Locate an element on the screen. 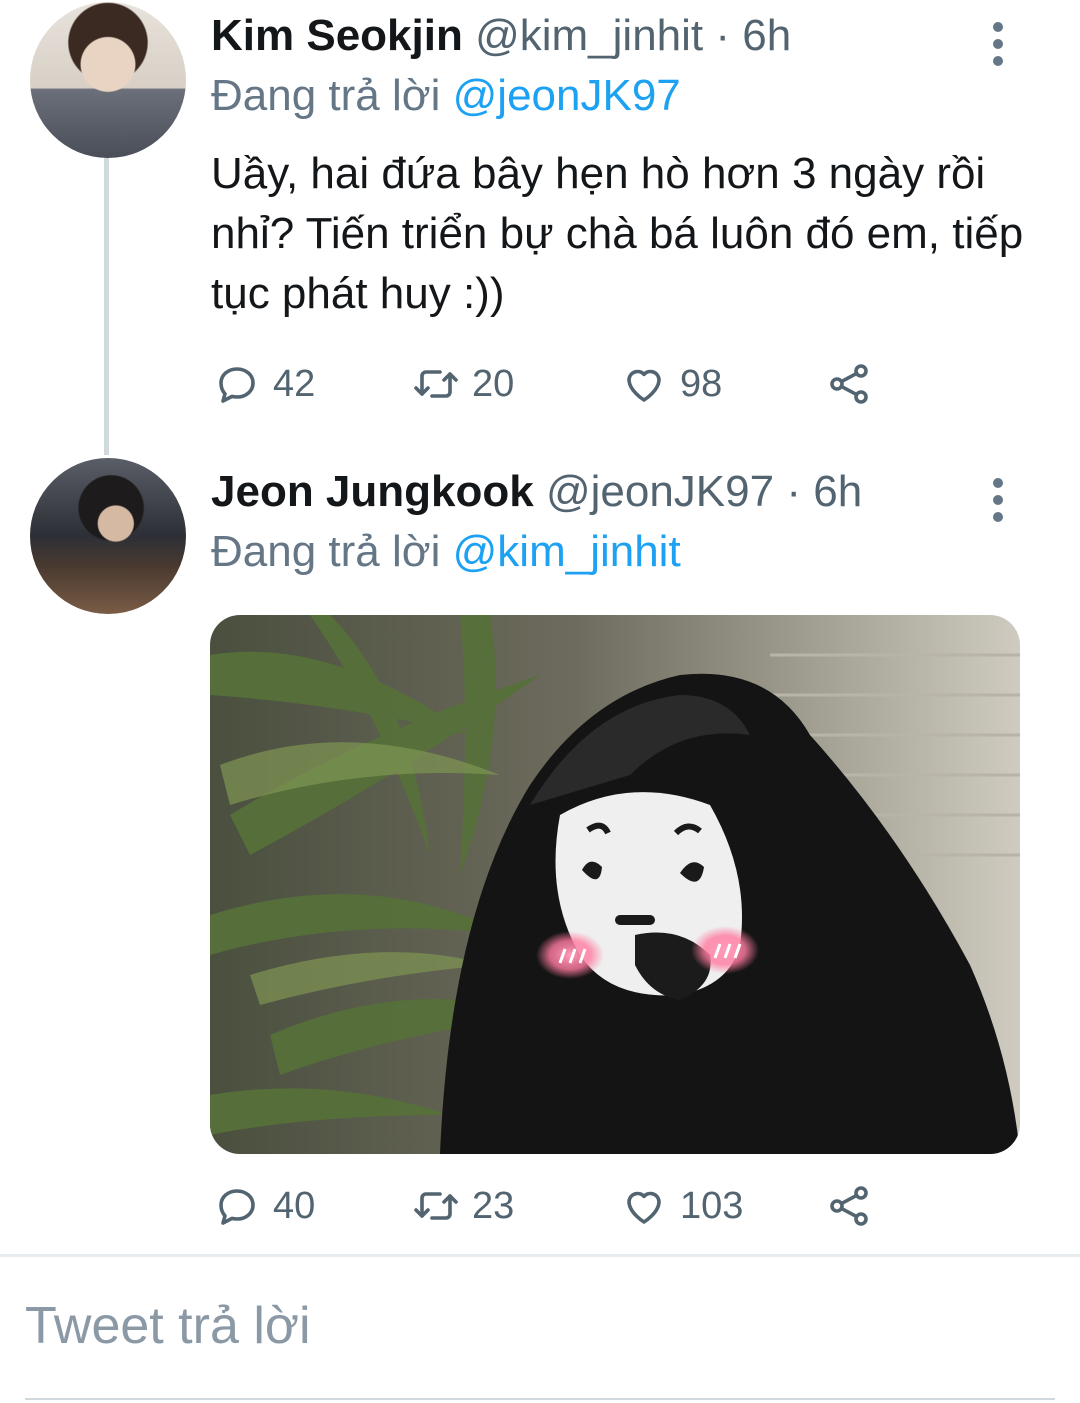  replying-to: Đang trả lời @jeonJK97 is located at coordinates (446, 96).